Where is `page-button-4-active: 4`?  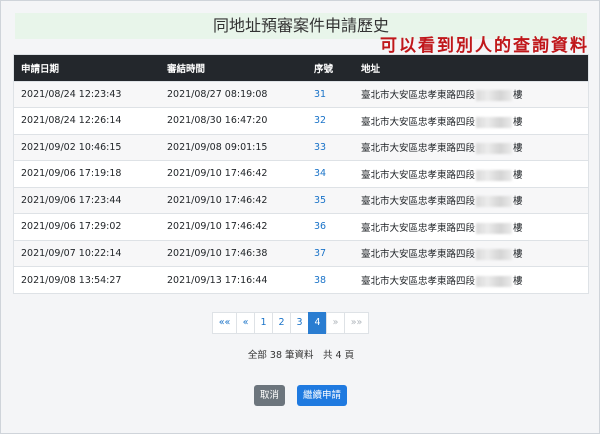
page-button-4-active: 4 is located at coordinates (317, 323).